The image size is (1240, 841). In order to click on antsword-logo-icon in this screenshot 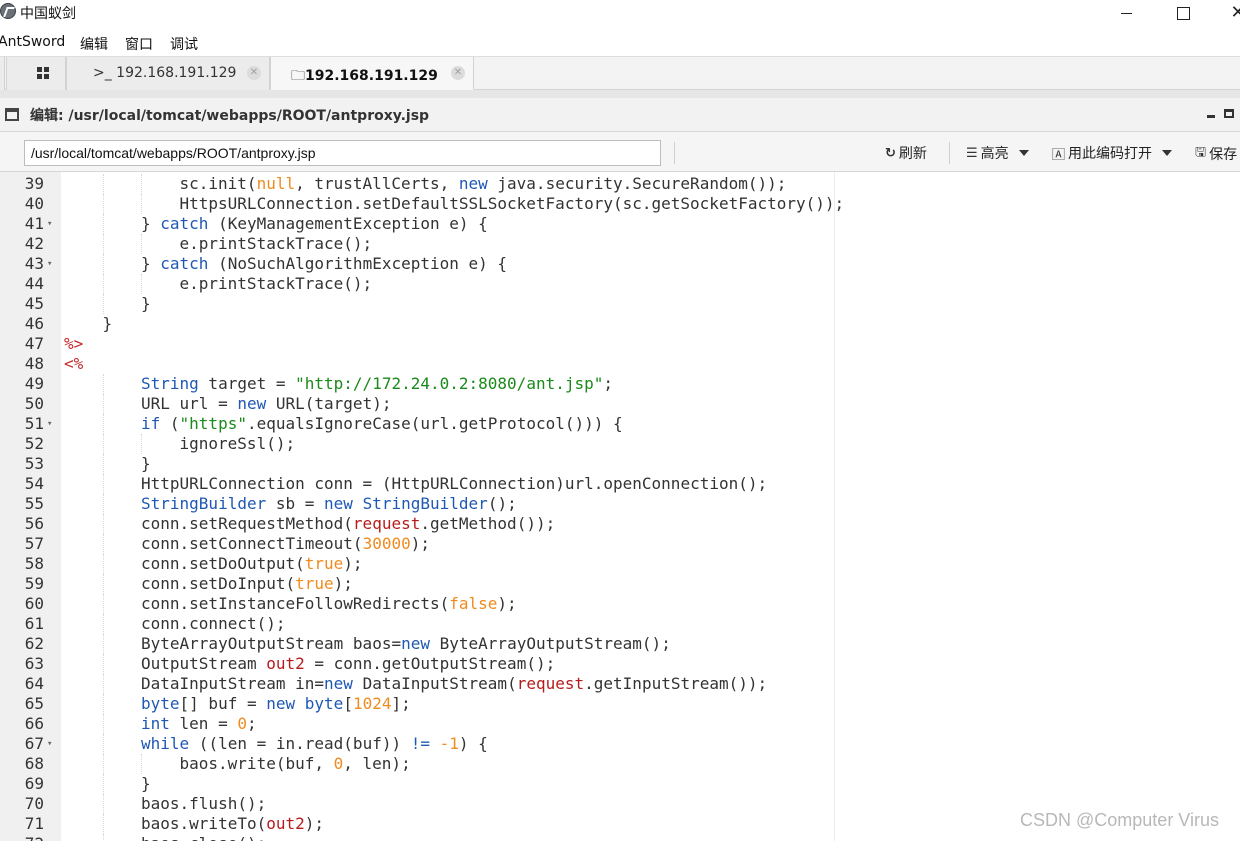, I will do `click(8, 11)`.